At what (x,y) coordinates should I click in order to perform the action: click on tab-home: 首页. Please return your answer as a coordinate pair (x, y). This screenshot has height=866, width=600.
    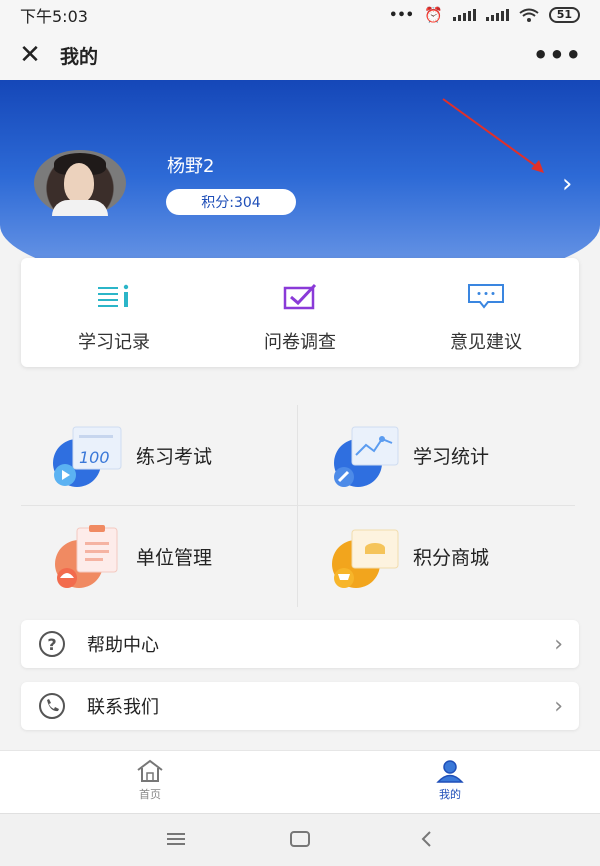
    Looking at the image, I should click on (150, 780).